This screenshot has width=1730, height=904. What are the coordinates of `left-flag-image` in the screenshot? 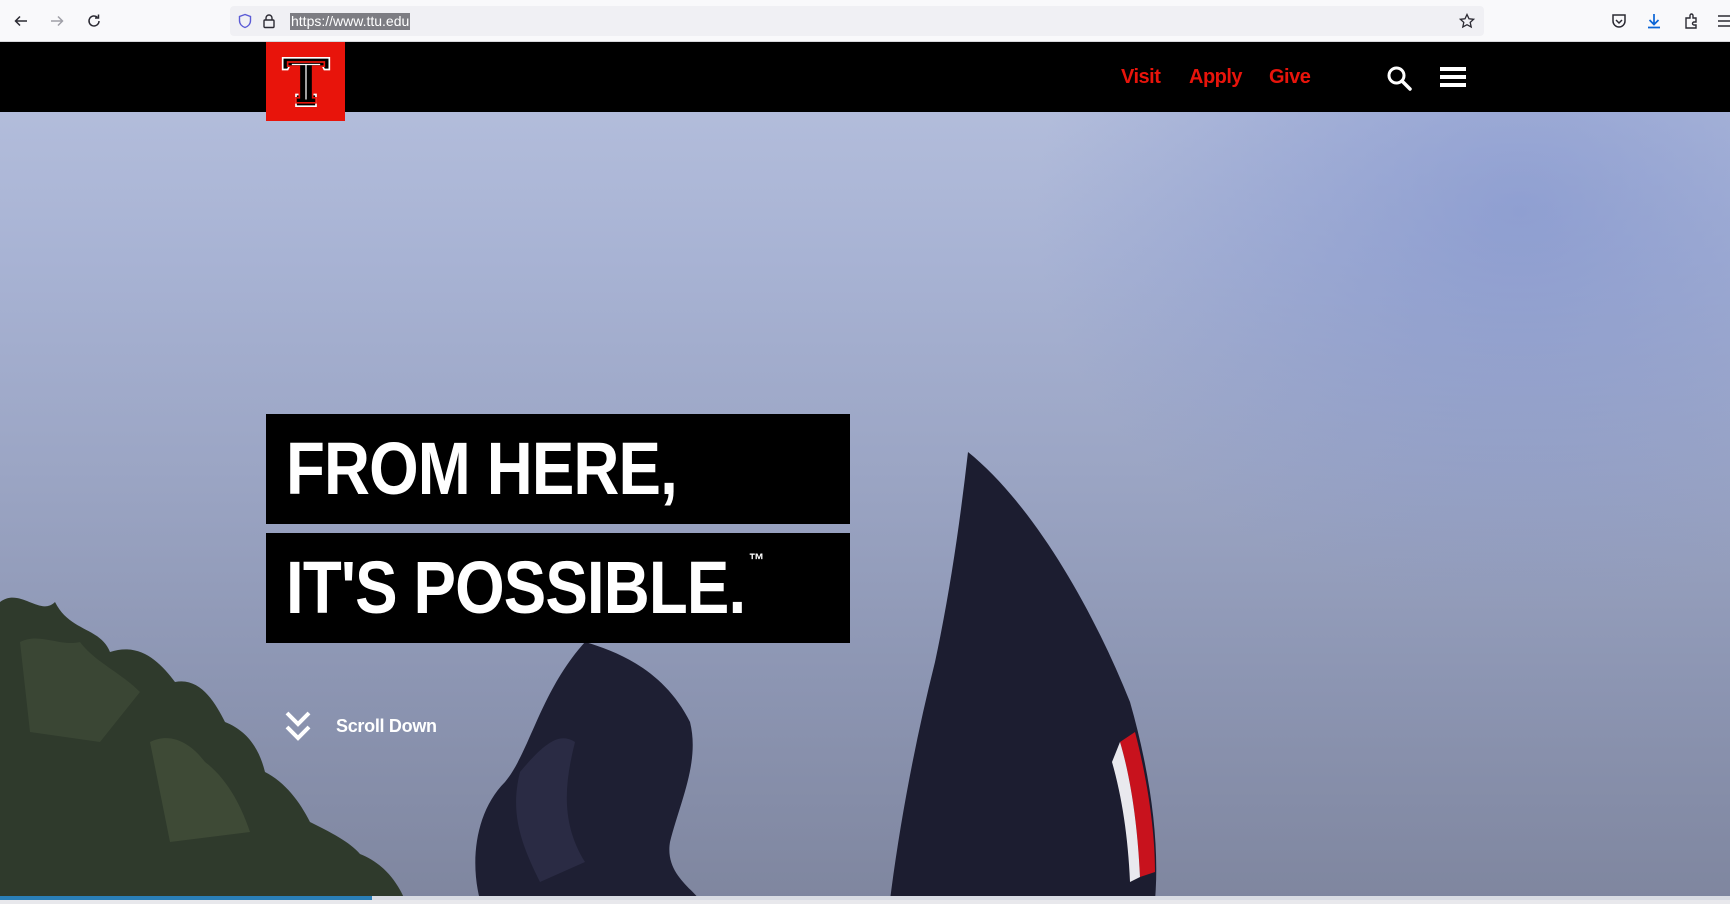 It's located at (587, 771).